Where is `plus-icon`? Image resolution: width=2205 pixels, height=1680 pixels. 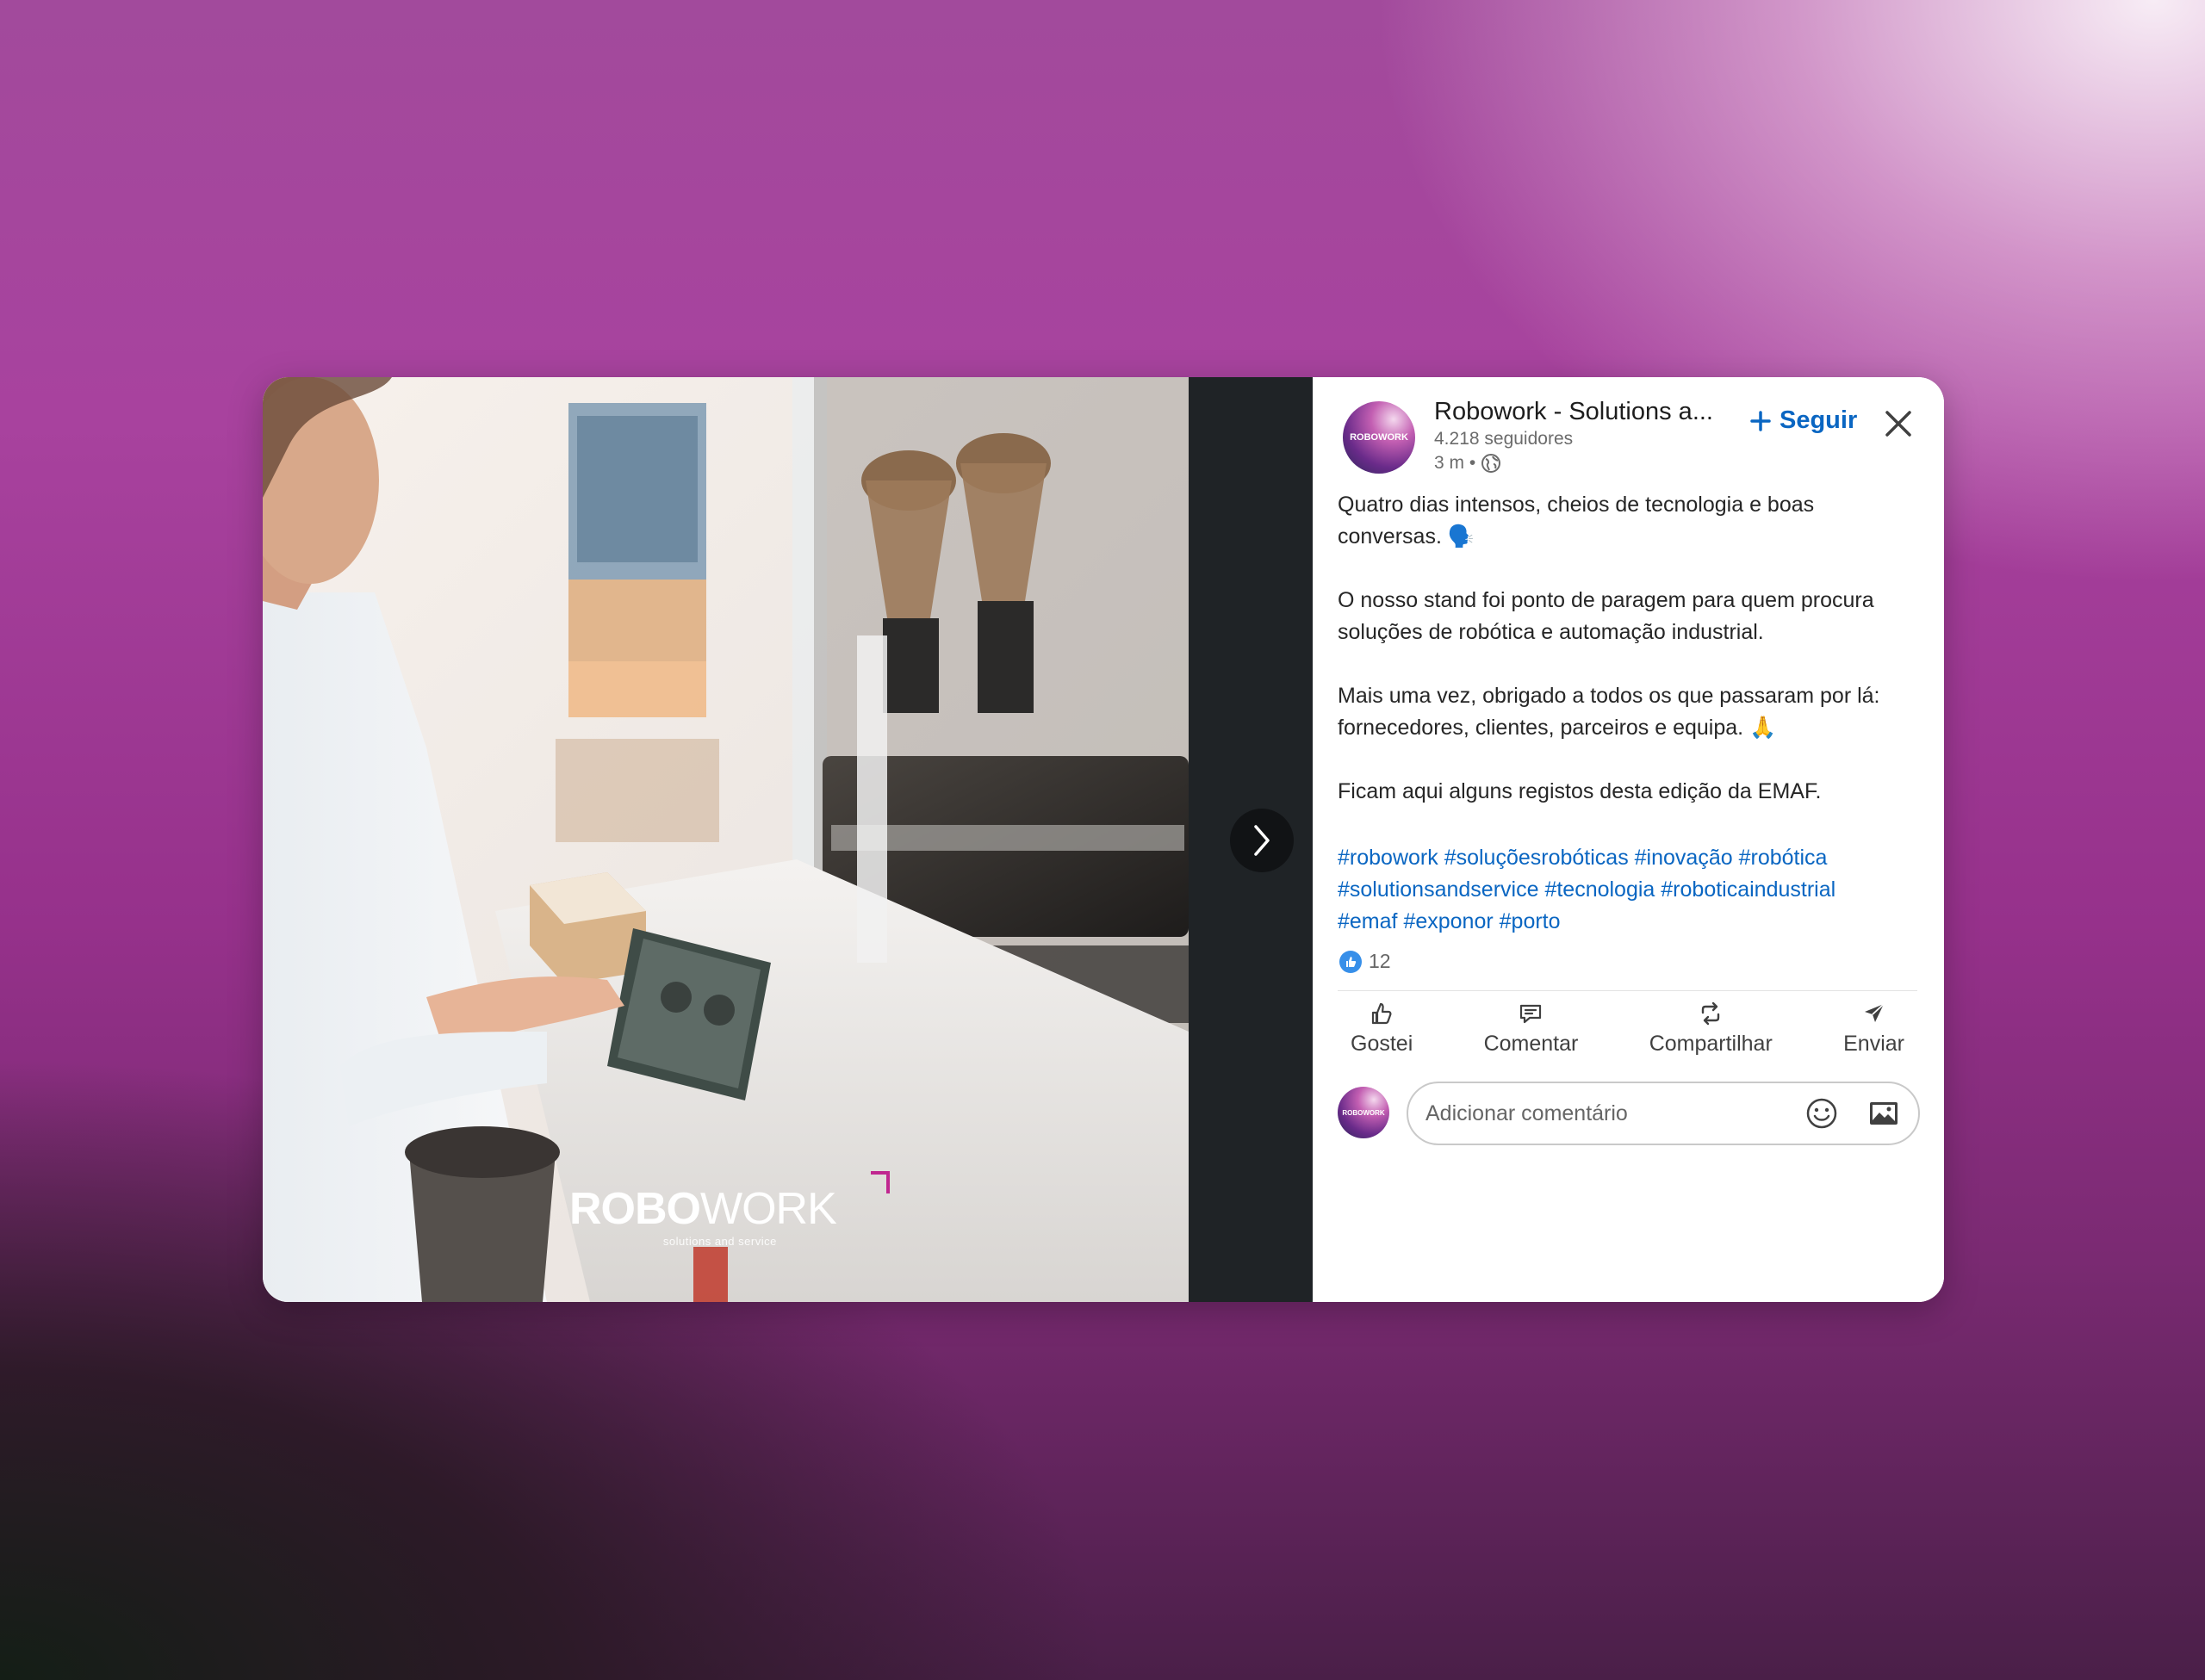
plus-icon is located at coordinates (1760, 421).